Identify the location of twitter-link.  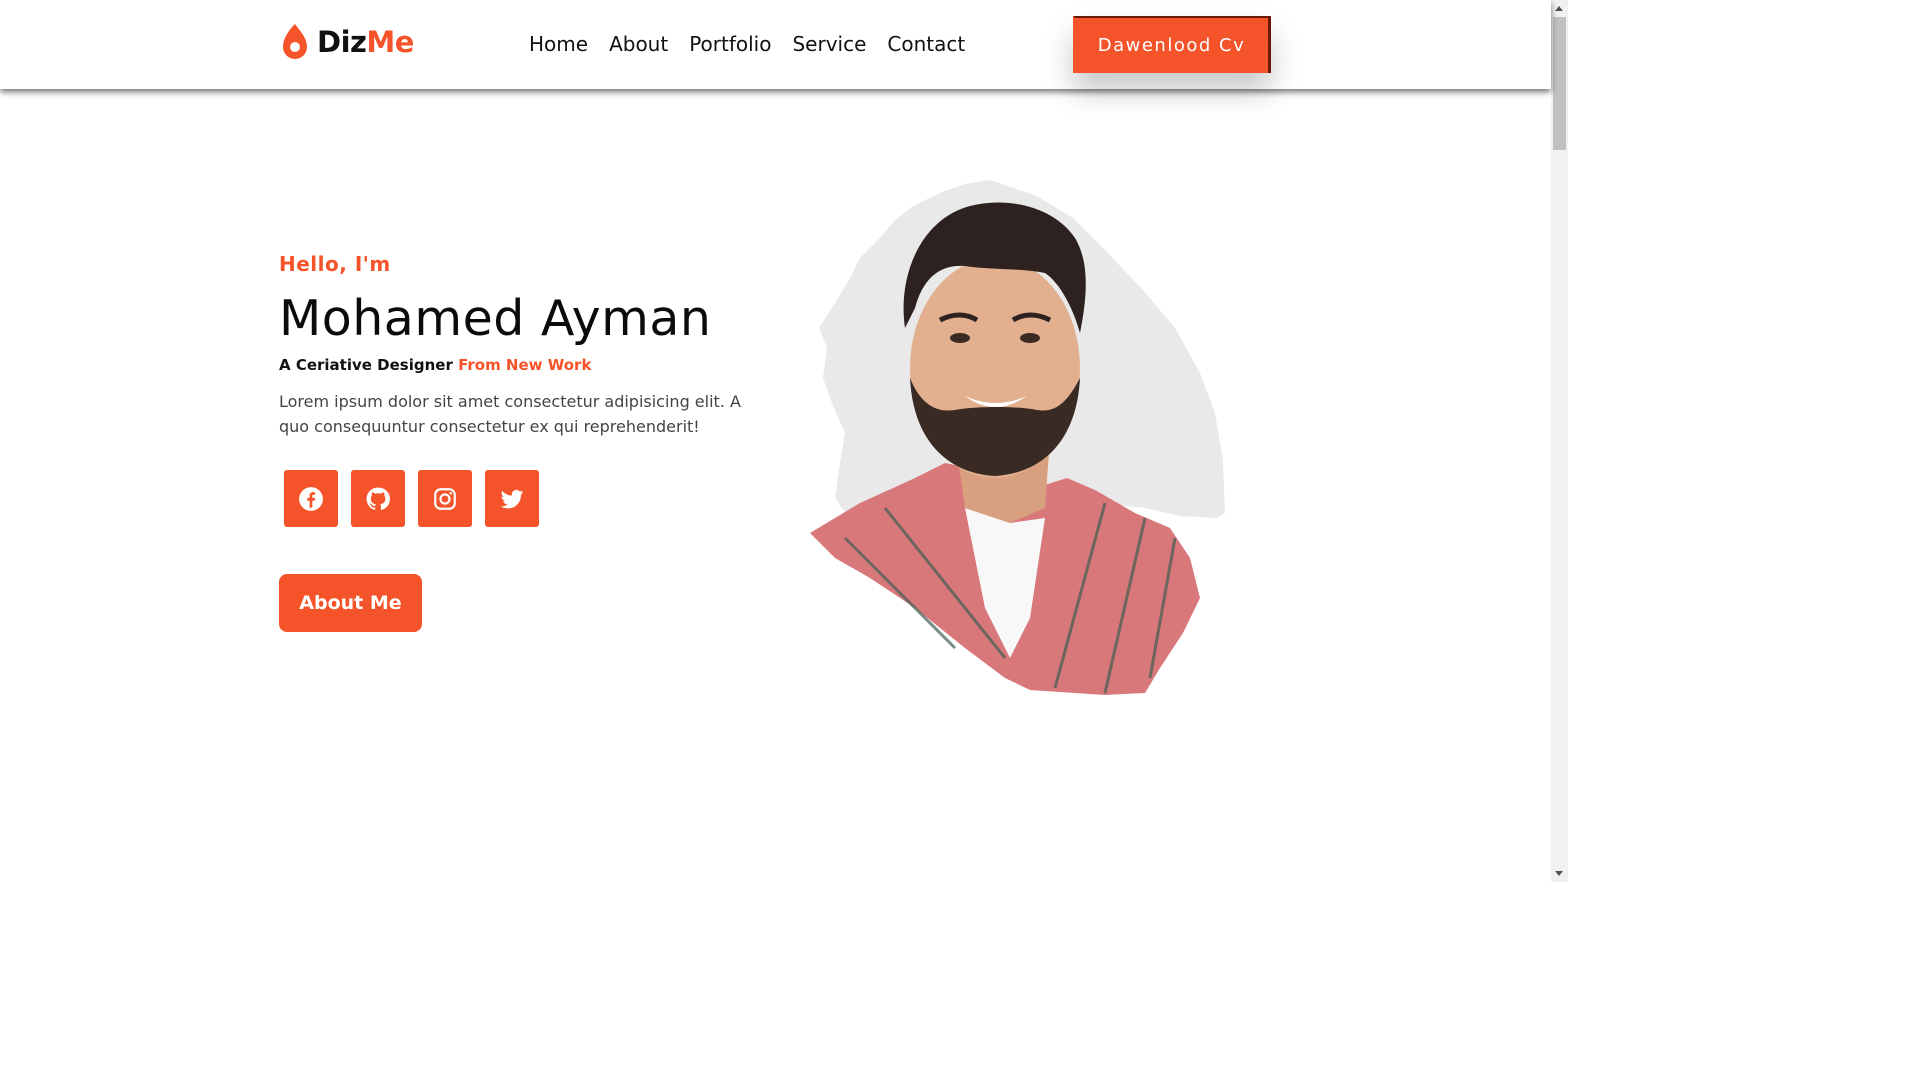
(512, 498).